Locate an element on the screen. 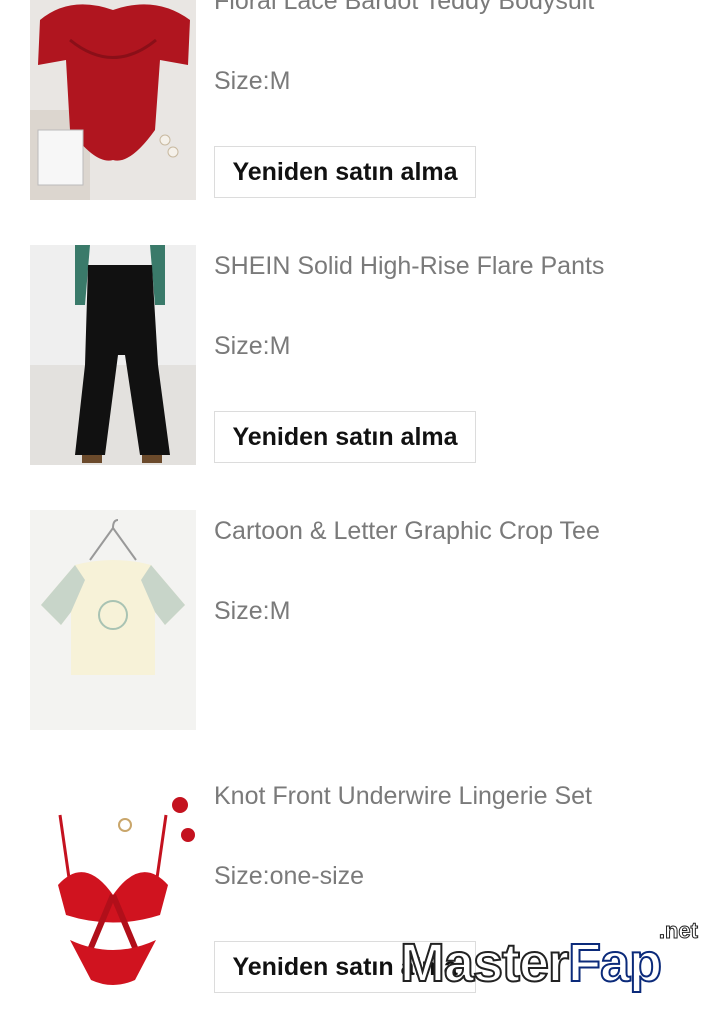  flare-pants-image is located at coordinates (113, 355).